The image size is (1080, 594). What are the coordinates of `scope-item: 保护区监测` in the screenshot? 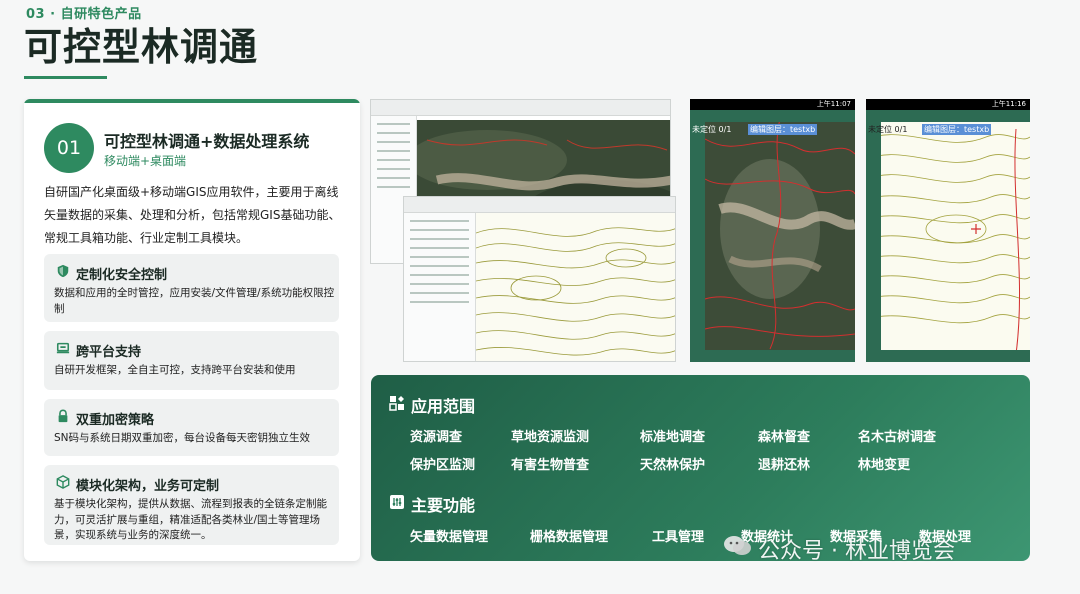 It's located at (443, 465).